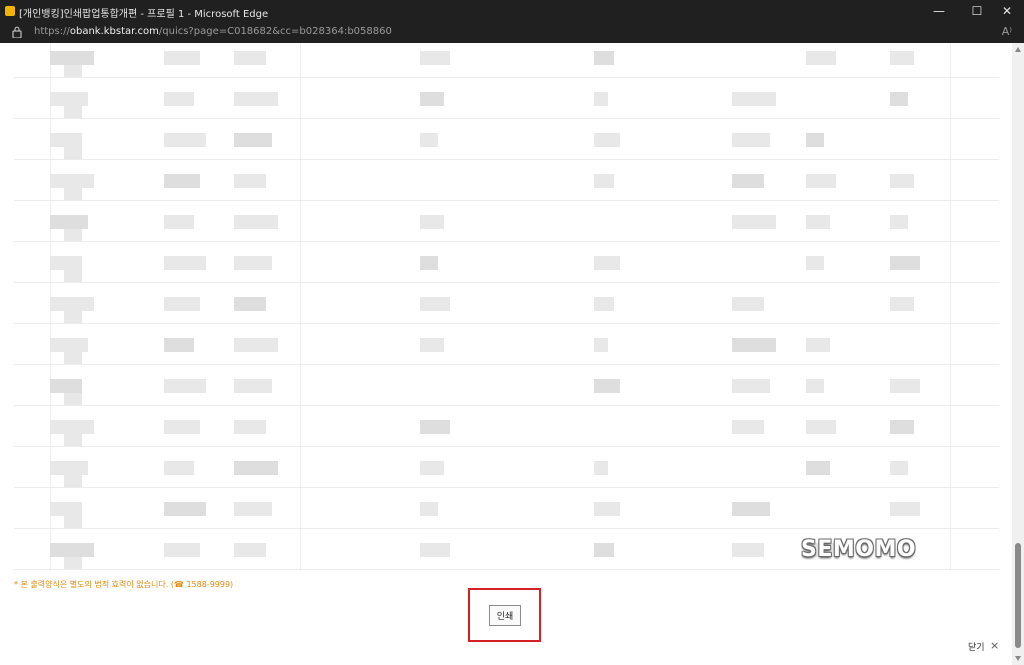 The height and width of the screenshot is (665, 1024). Describe the element at coordinates (977, 11) in the screenshot. I see `maximize-button: ☐` at that location.